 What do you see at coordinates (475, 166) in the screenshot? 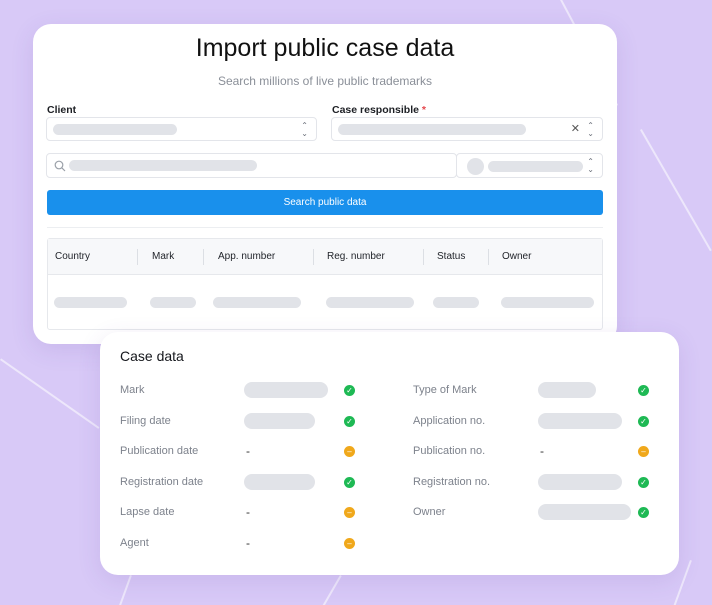
I see `flag-icon` at bounding box center [475, 166].